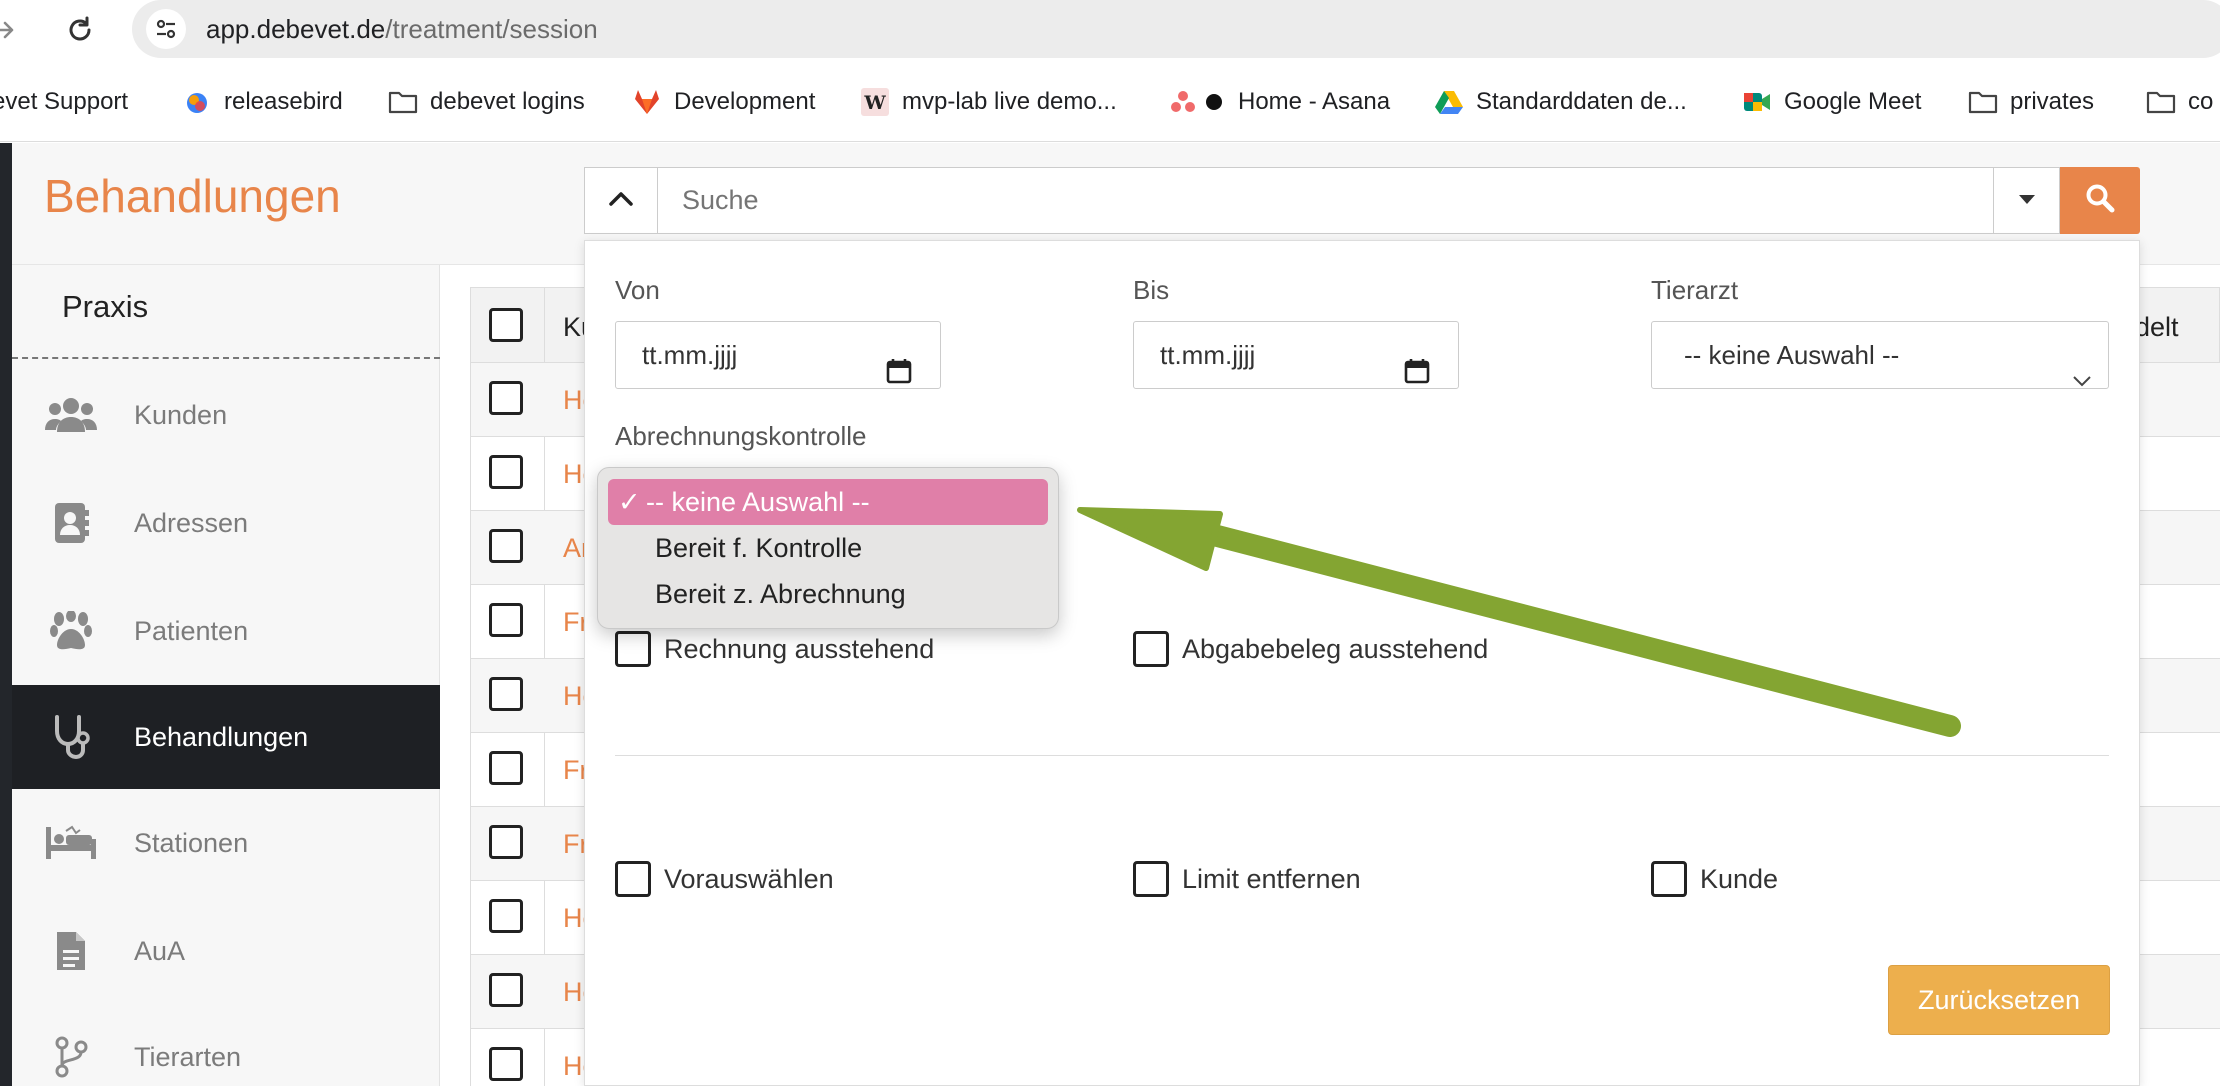 Image resolution: width=2220 pixels, height=1086 pixels. I want to click on search-input, so click(1326, 200).